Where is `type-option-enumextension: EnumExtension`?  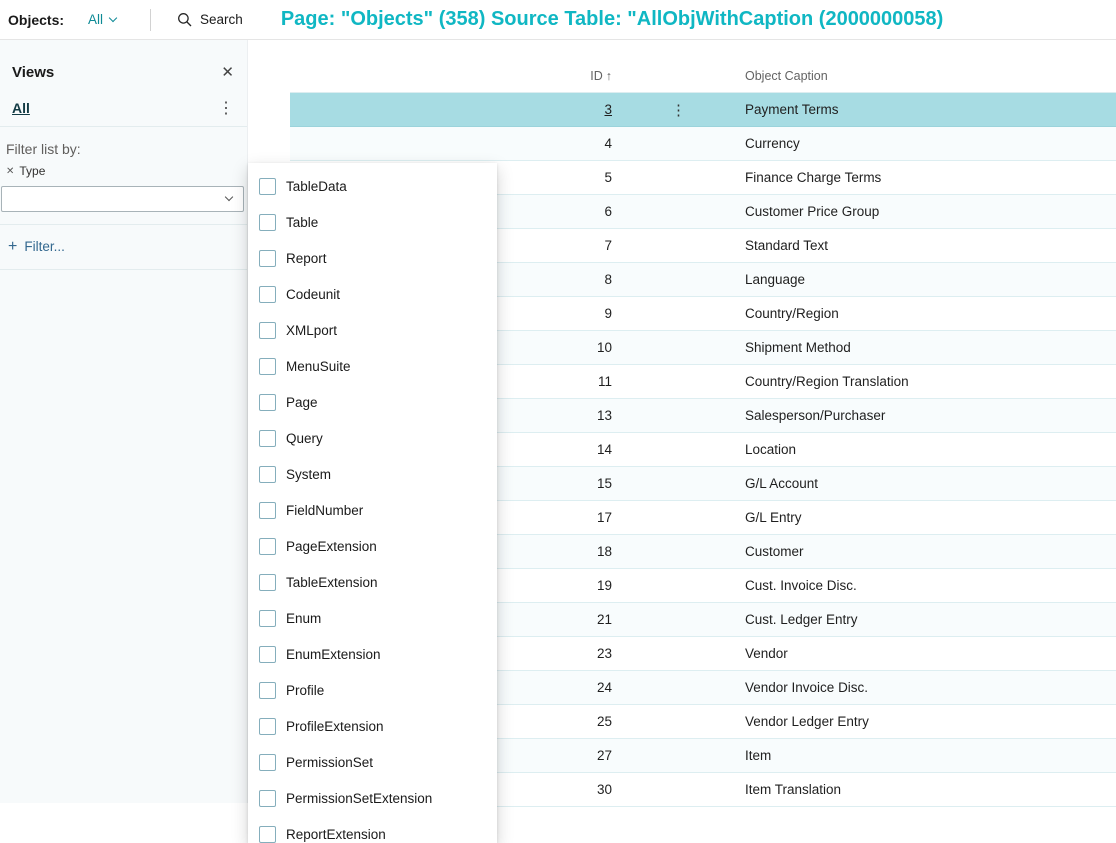 type-option-enumextension: EnumExtension is located at coordinates (372, 654).